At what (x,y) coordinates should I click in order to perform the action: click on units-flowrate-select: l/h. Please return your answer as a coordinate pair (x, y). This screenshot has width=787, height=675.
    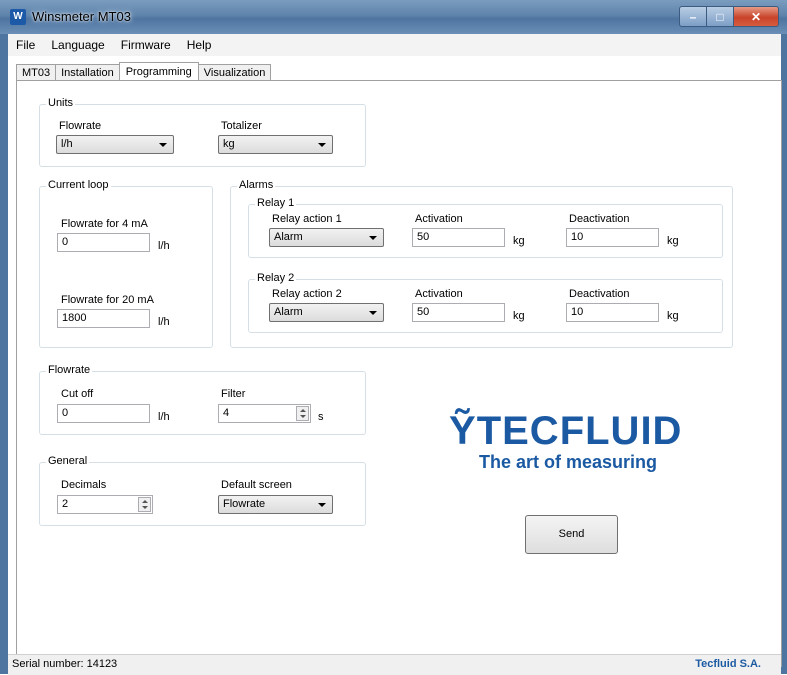
    Looking at the image, I should click on (115, 144).